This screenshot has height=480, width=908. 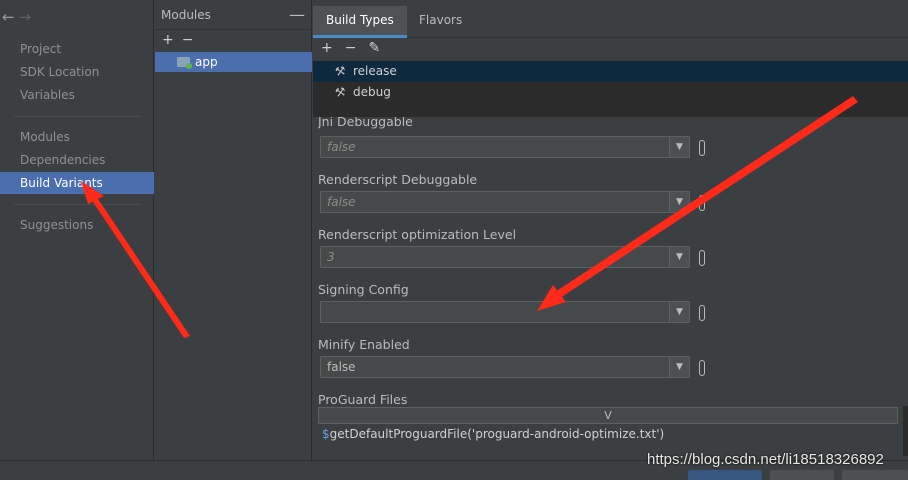 I want to click on modules-title: Modules, so click(x=186, y=15).